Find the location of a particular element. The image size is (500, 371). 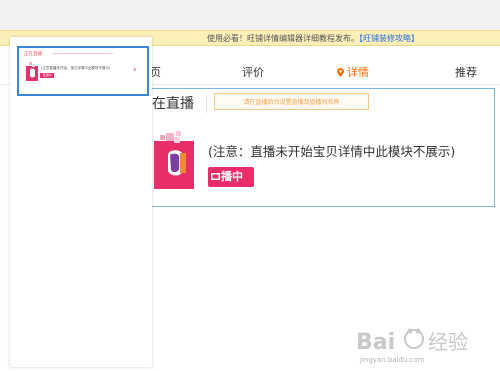

live-badge-label: 播中 is located at coordinates (232, 176).